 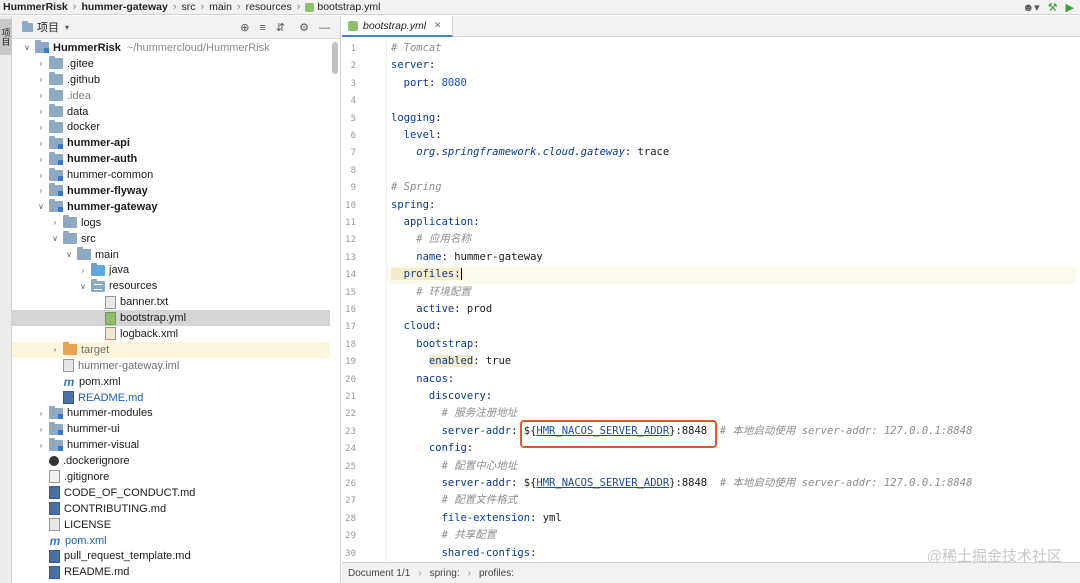 What do you see at coordinates (454, 500) in the screenshot?
I see `code-line: # 配置文件格式` at bounding box center [454, 500].